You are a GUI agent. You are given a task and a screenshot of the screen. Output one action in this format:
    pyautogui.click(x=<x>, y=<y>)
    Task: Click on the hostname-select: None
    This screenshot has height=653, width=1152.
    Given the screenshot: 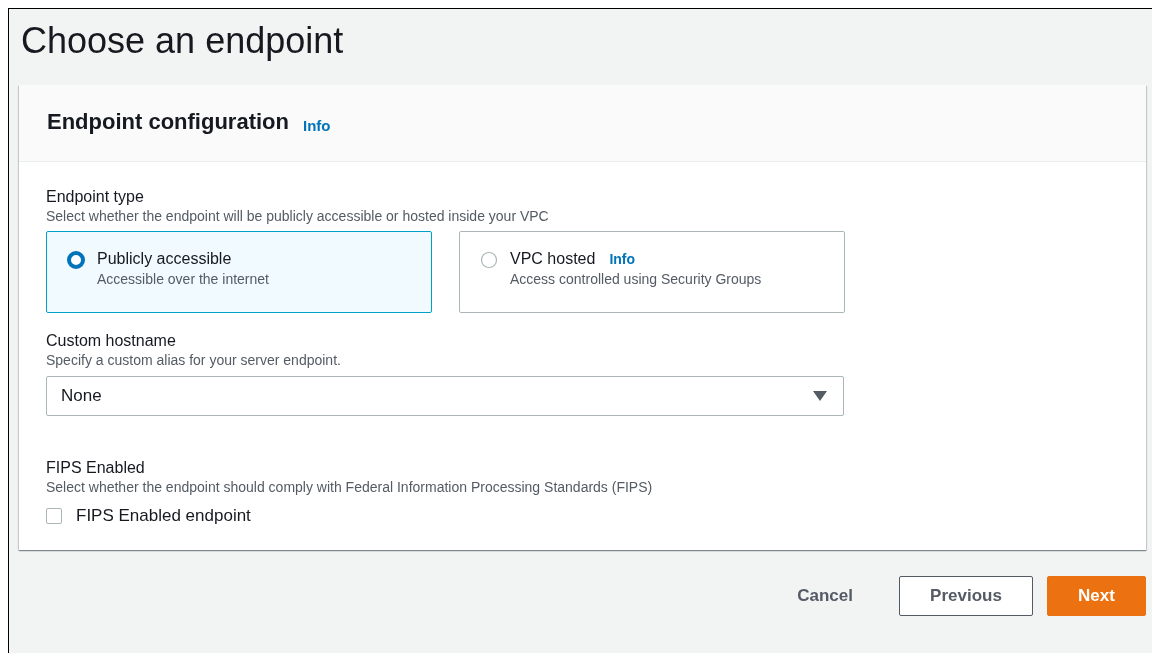 What is the action you would take?
    pyautogui.click(x=445, y=396)
    